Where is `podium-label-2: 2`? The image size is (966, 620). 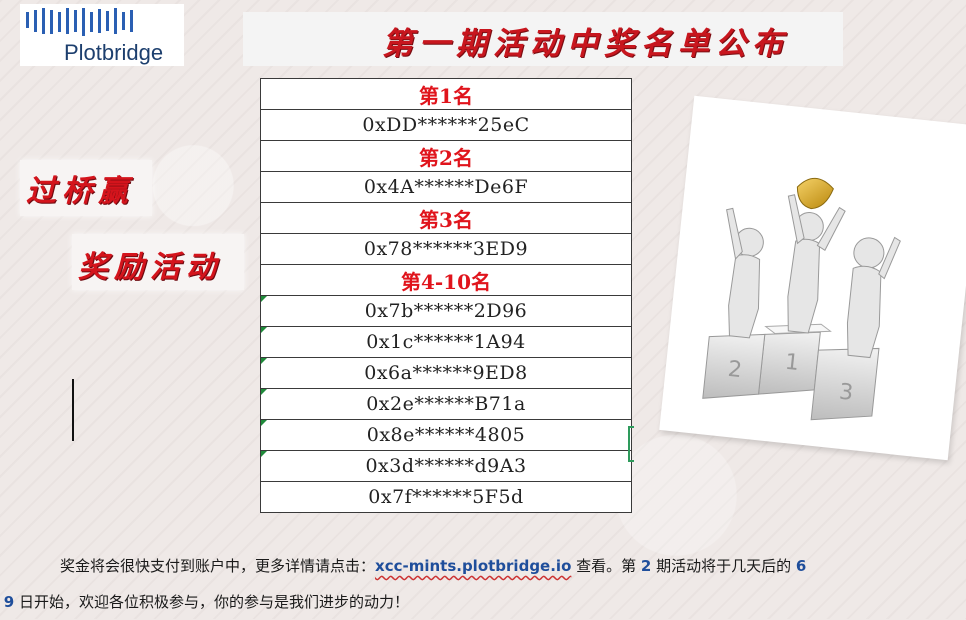
podium-label-2: 2 is located at coordinates (735, 370).